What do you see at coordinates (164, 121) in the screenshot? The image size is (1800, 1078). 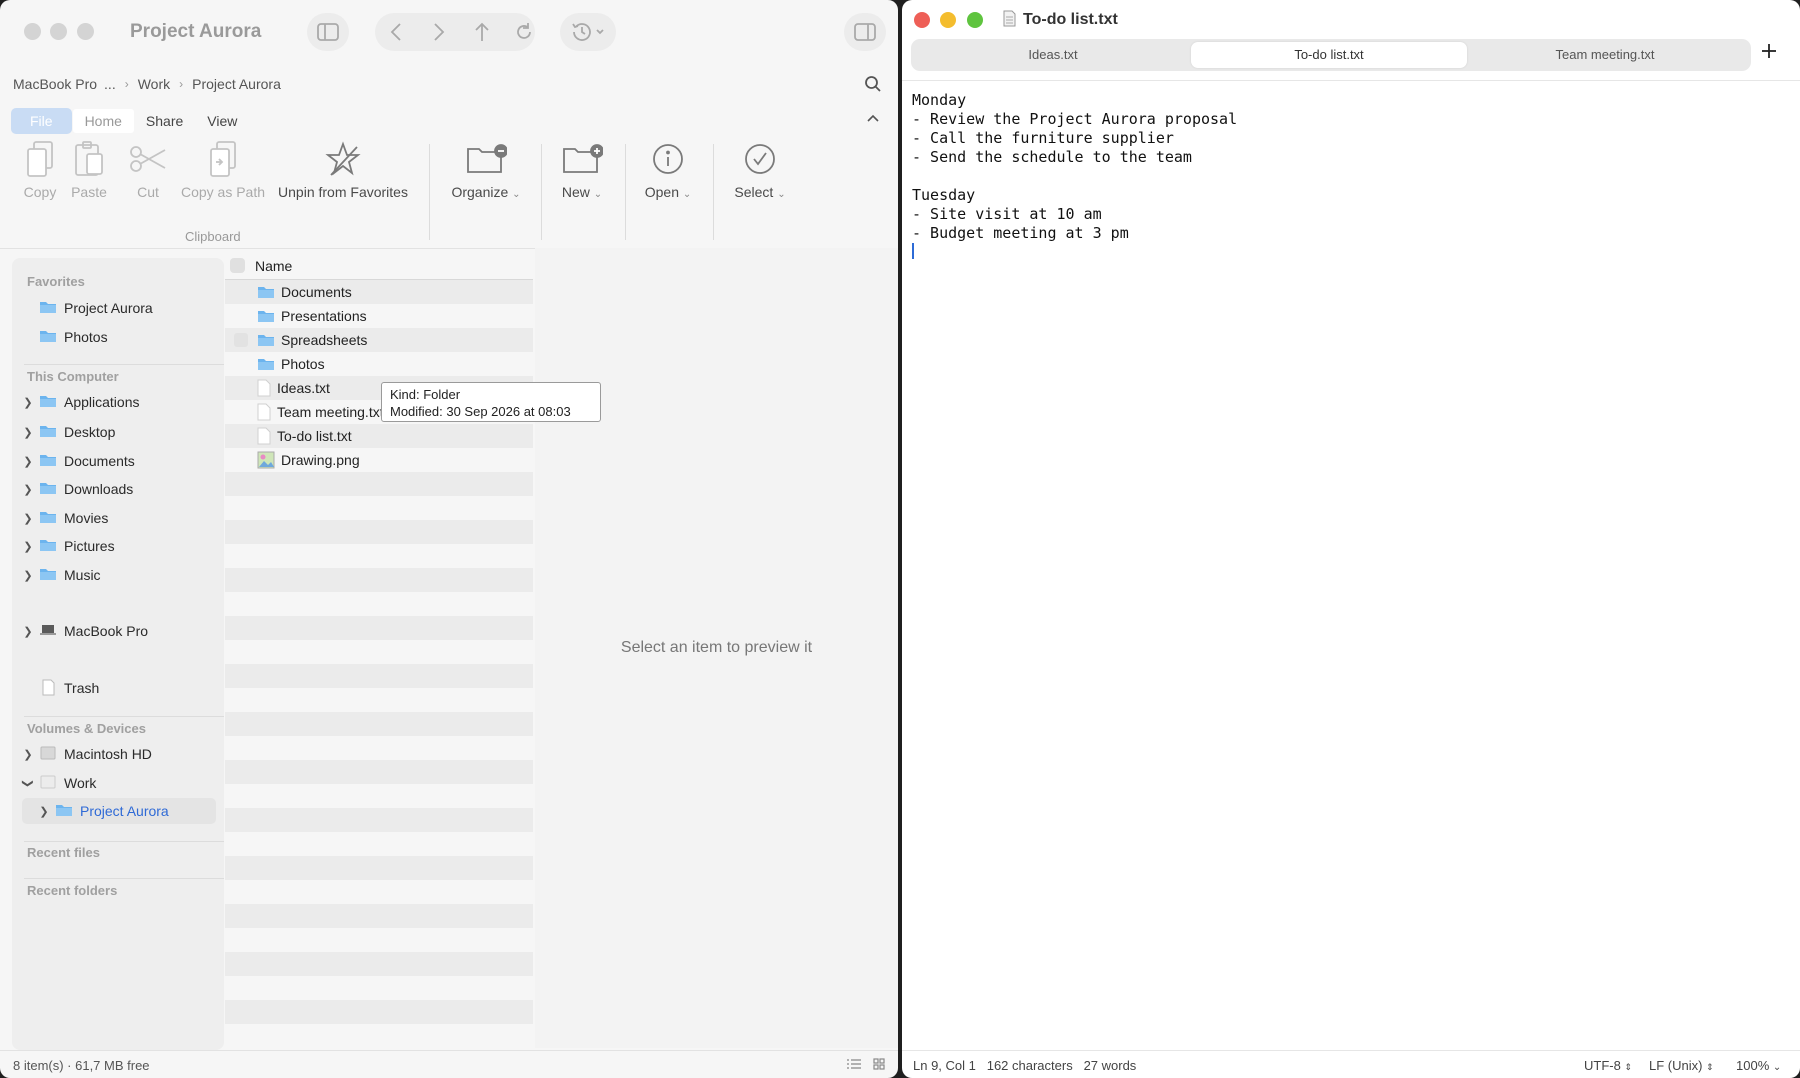 I see `tab-share: Share` at bounding box center [164, 121].